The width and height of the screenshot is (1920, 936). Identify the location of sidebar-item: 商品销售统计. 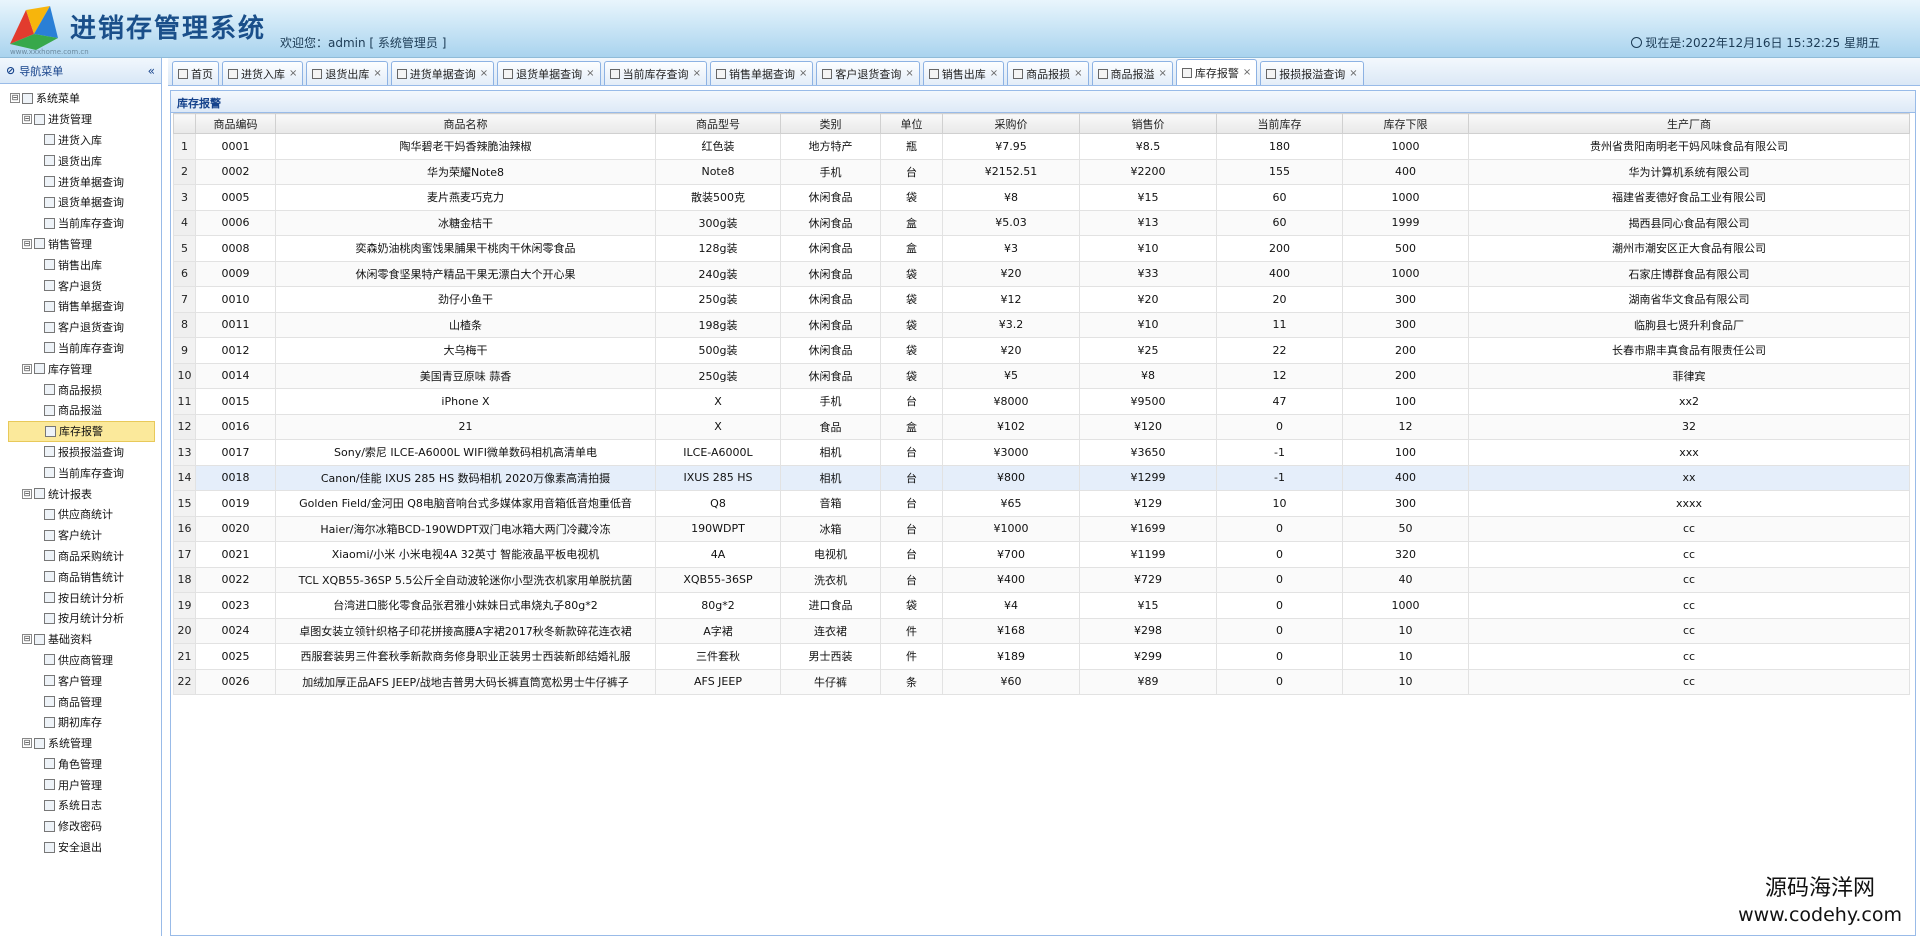
(84, 576).